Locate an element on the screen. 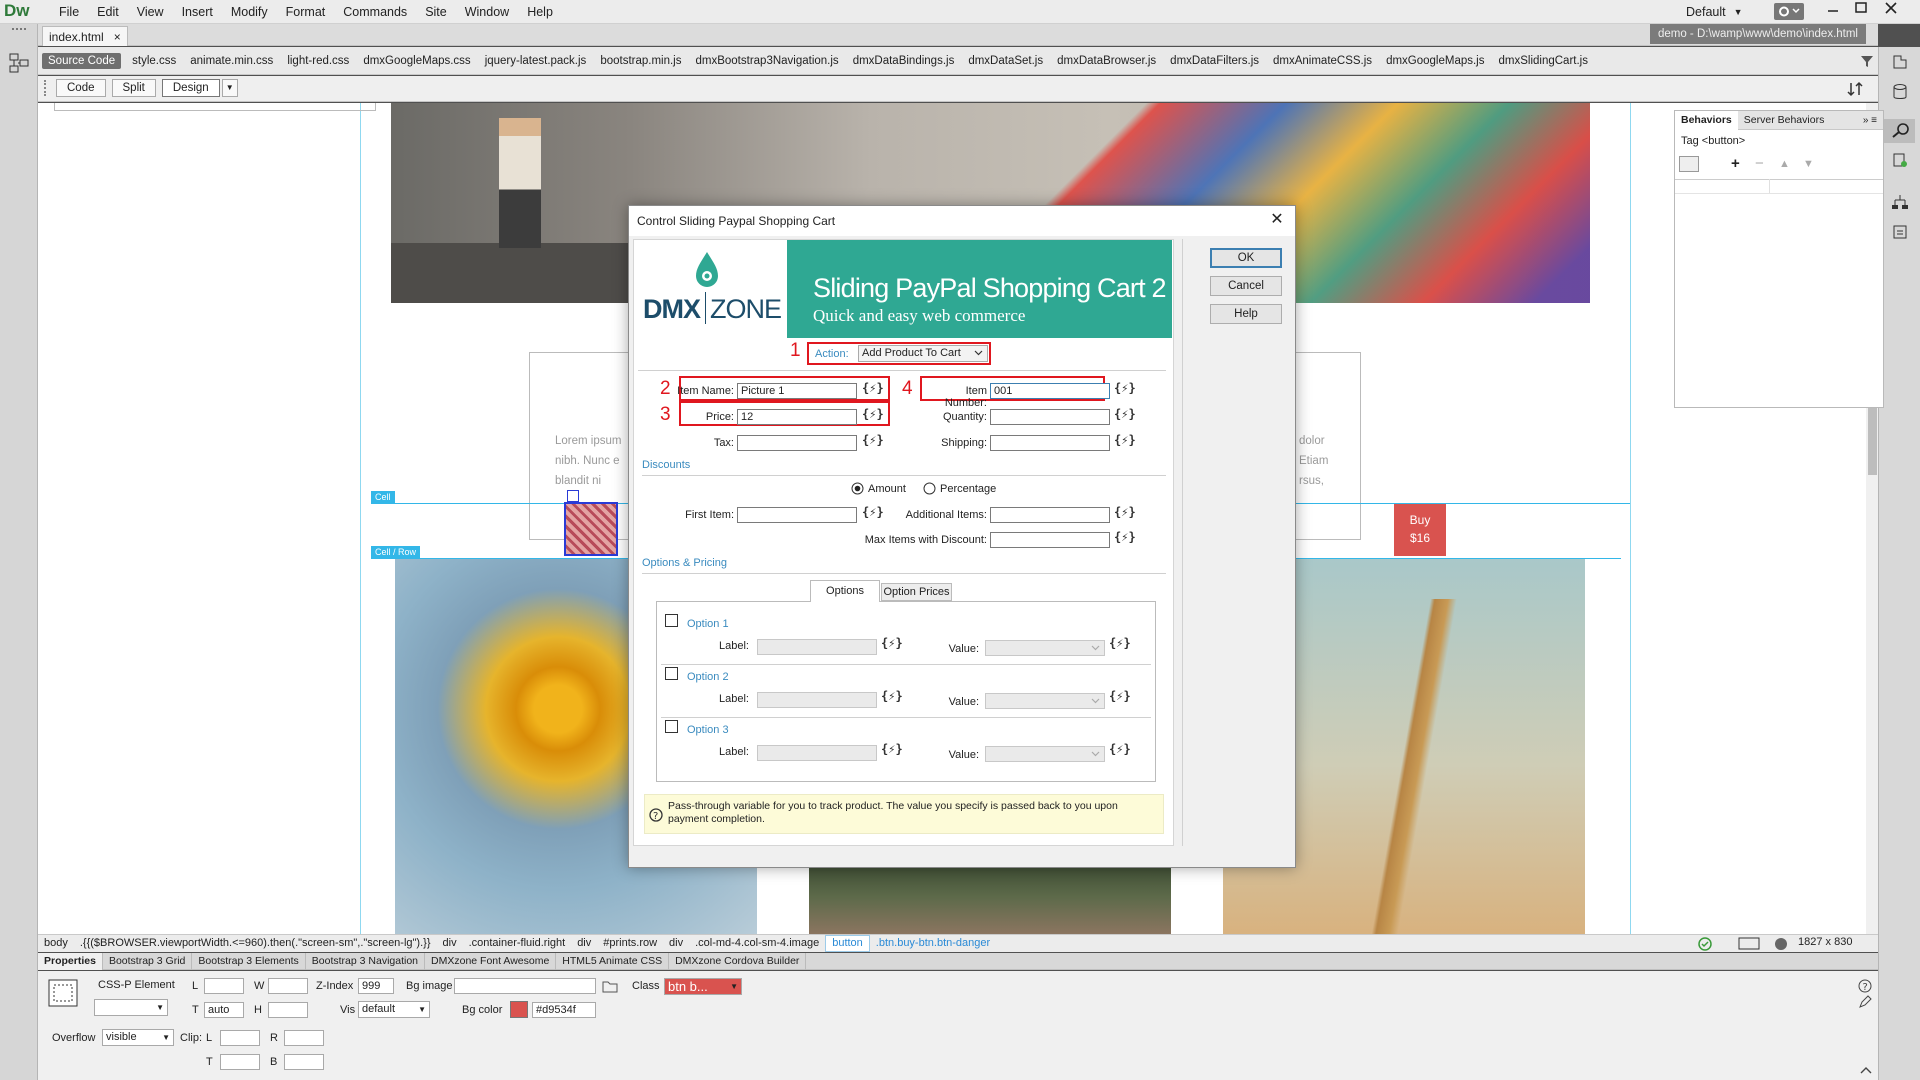  menu-help: Help is located at coordinates (540, 12).